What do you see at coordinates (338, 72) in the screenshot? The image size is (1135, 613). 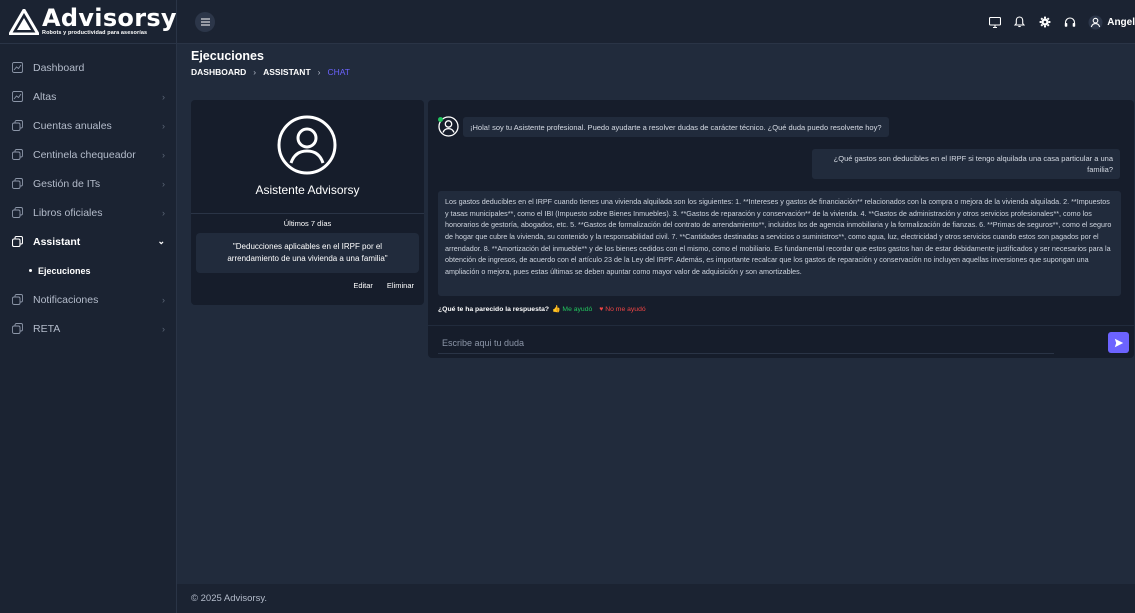 I see `breadcrumb-current: CHAT` at bounding box center [338, 72].